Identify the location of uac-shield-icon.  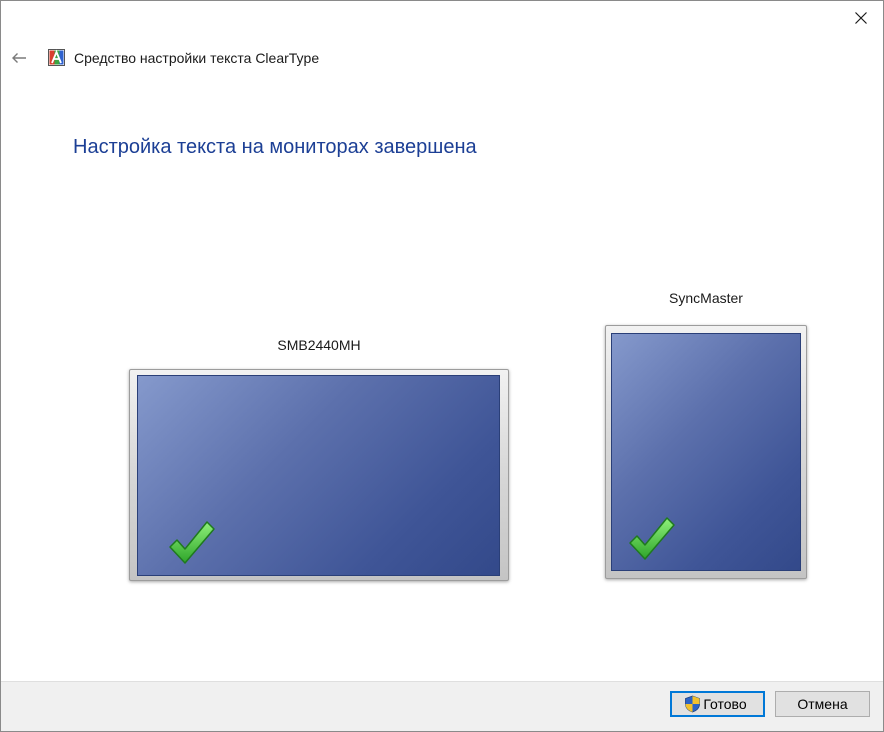
(693, 704).